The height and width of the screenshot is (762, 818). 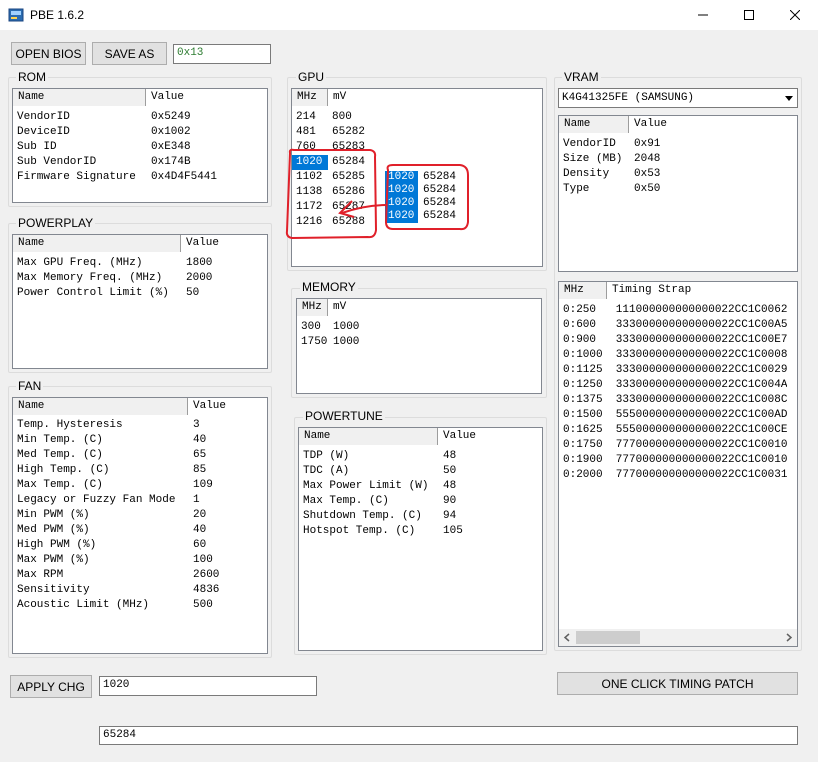 I want to click on vram-select: K4G41325FE (SAMSUNG), so click(x=678, y=98).